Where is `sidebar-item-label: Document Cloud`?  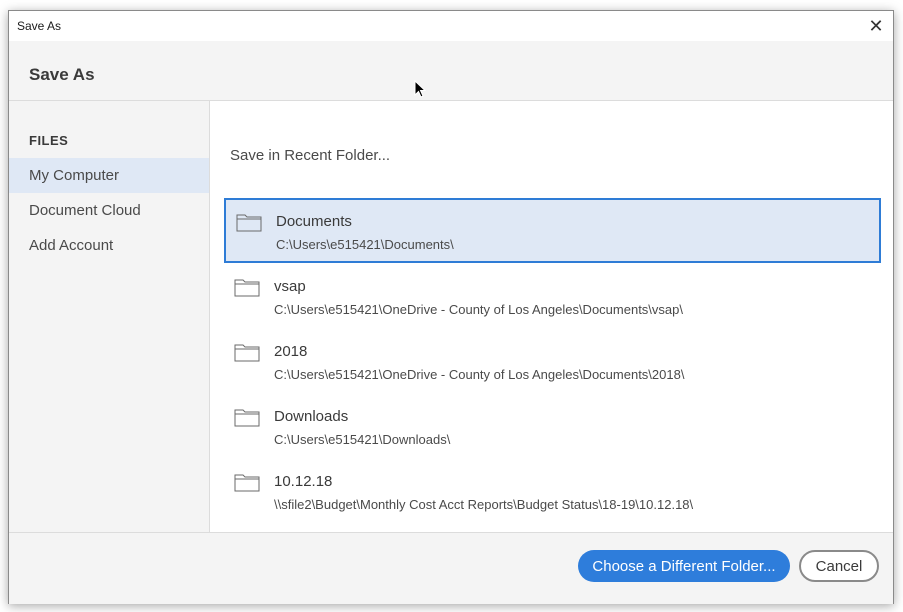 sidebar-item-label: Document Cloud is located at coordinates (85, 210).